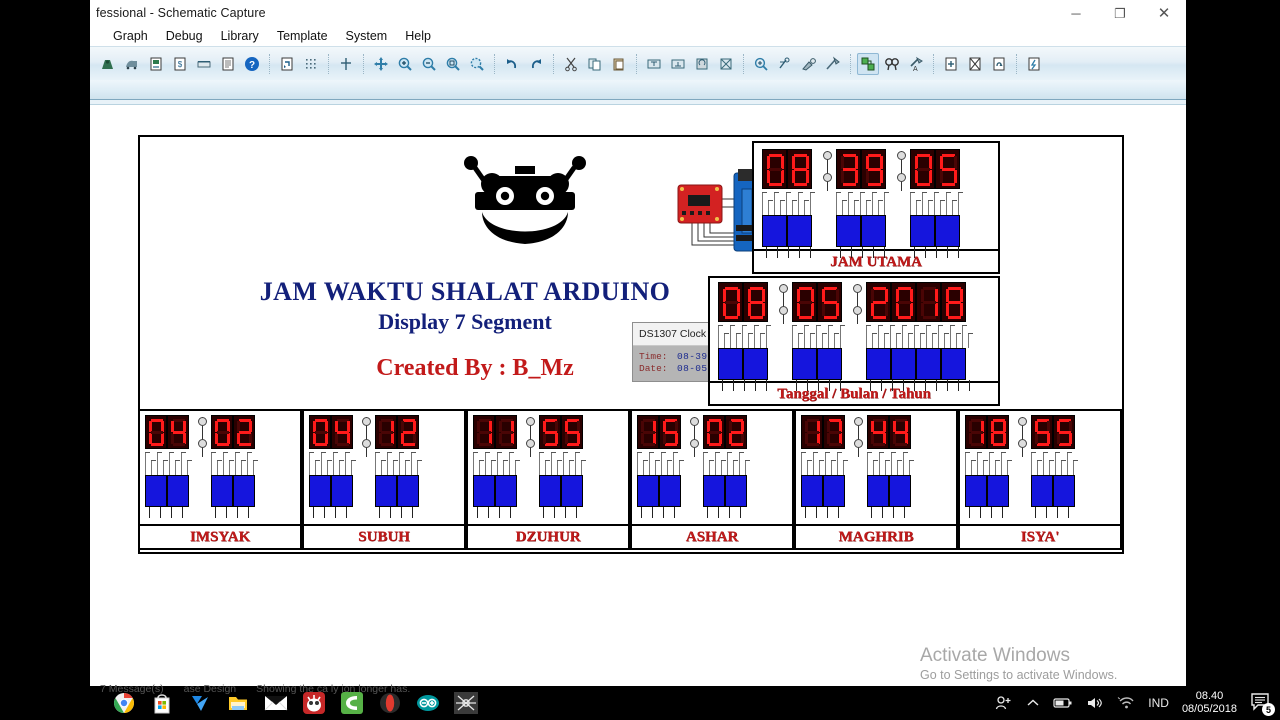 This screenshot has width=1280, height=720. I want to click on refresh-display-icon, so click(287, 64).